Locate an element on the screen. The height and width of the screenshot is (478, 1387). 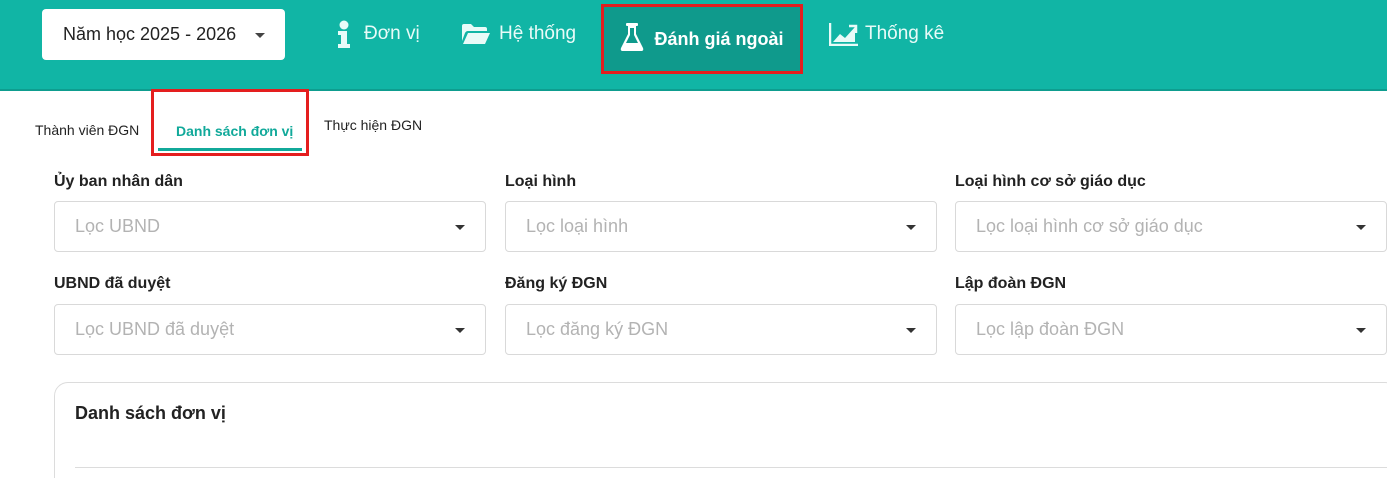
filter-label-ubnd-da-duyet: UBND đã duyệt is located at coordinates (112, 283).